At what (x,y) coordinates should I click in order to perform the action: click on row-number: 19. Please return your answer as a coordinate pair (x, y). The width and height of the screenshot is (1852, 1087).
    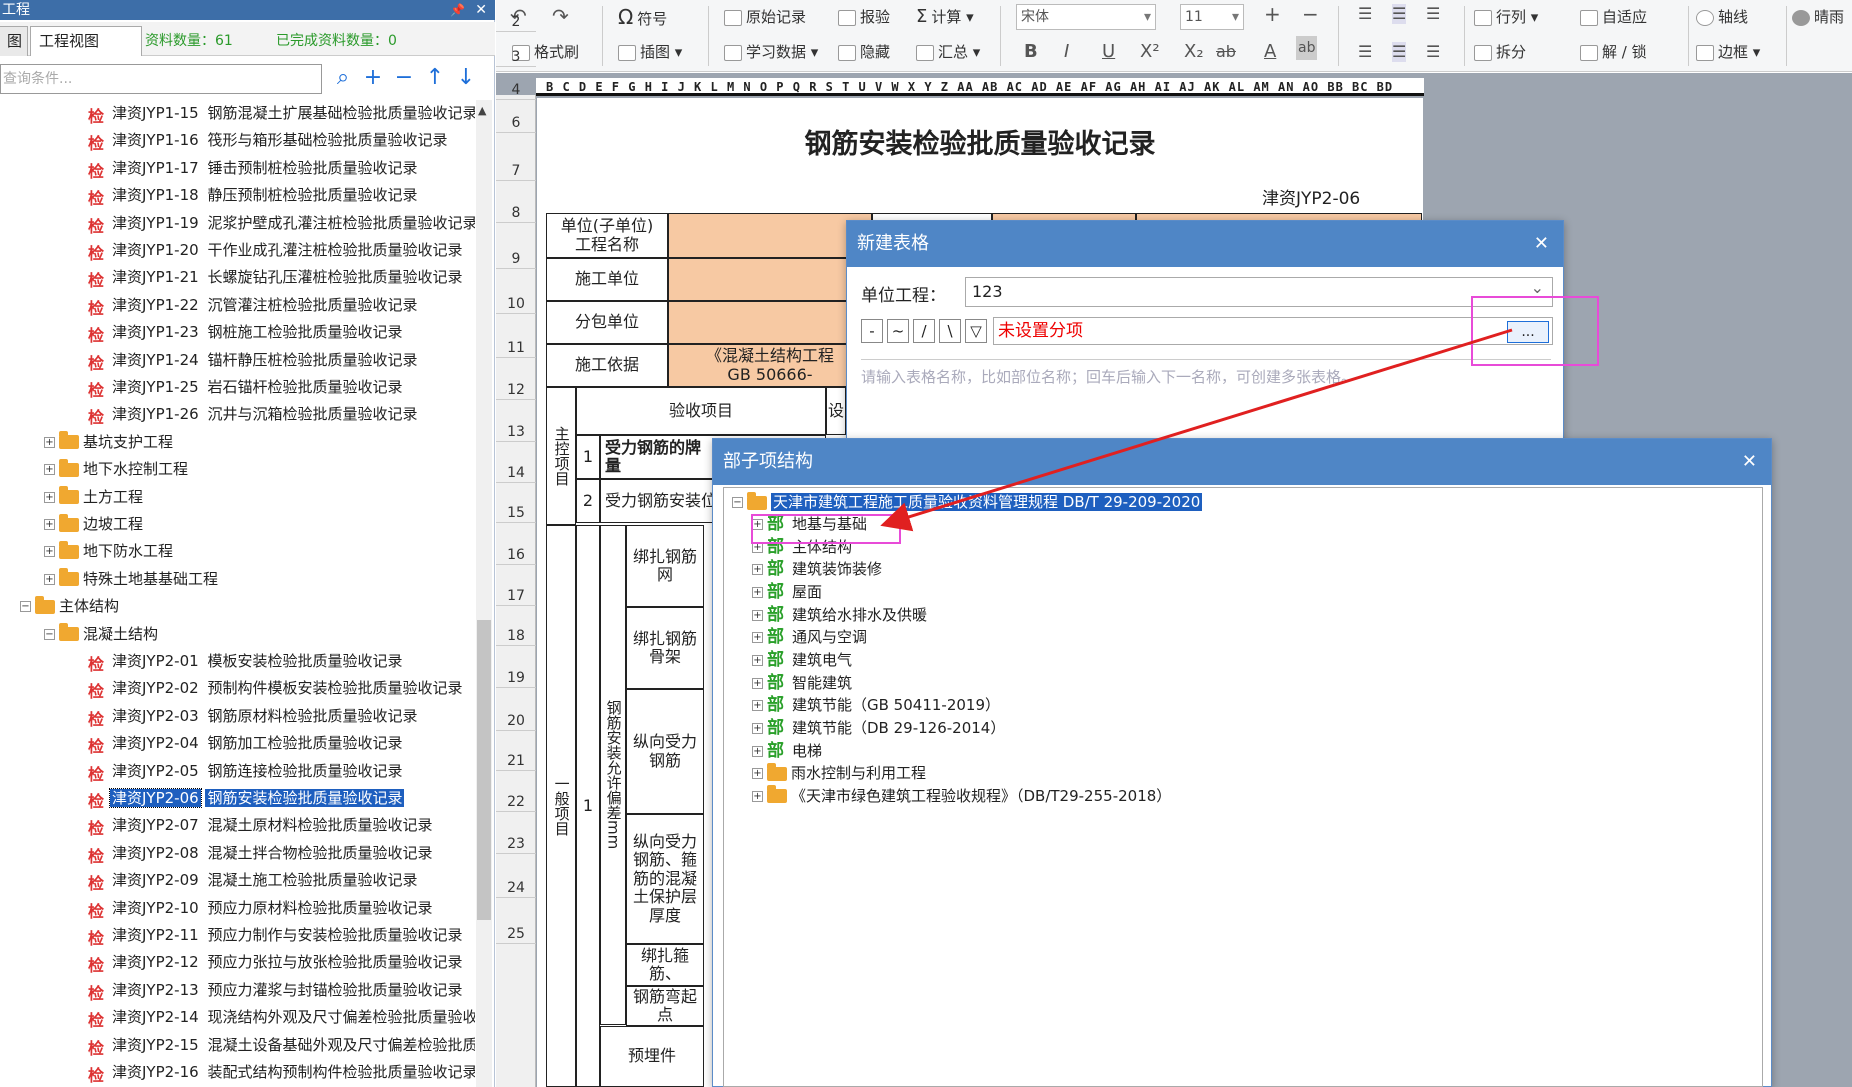
    Looking at the image, I should click on (516, 678).